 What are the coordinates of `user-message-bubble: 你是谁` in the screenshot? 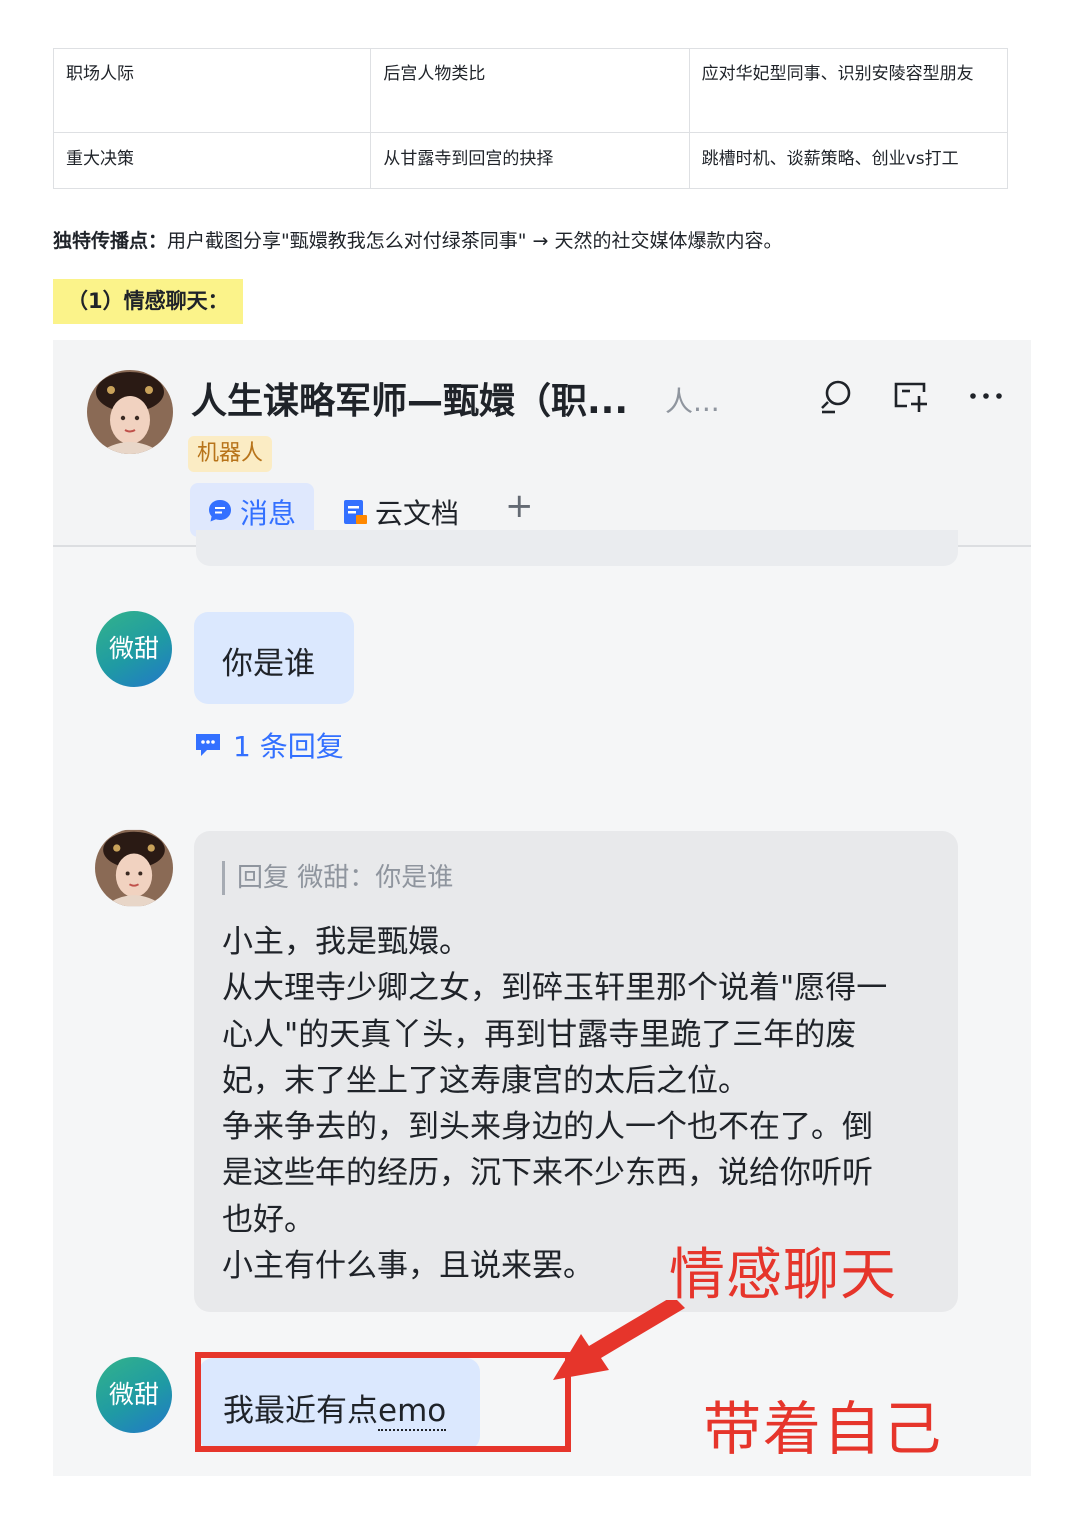 It's located at (274, 658).